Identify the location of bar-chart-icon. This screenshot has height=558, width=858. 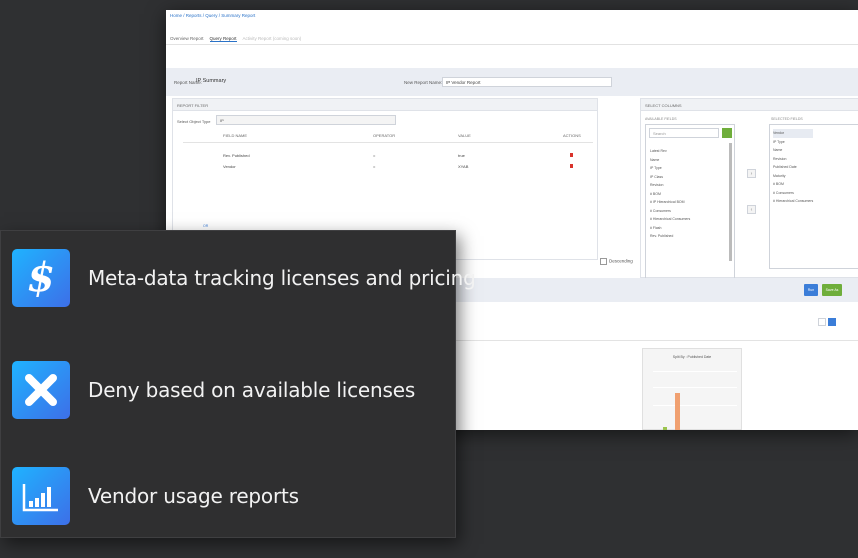
(41, 496).